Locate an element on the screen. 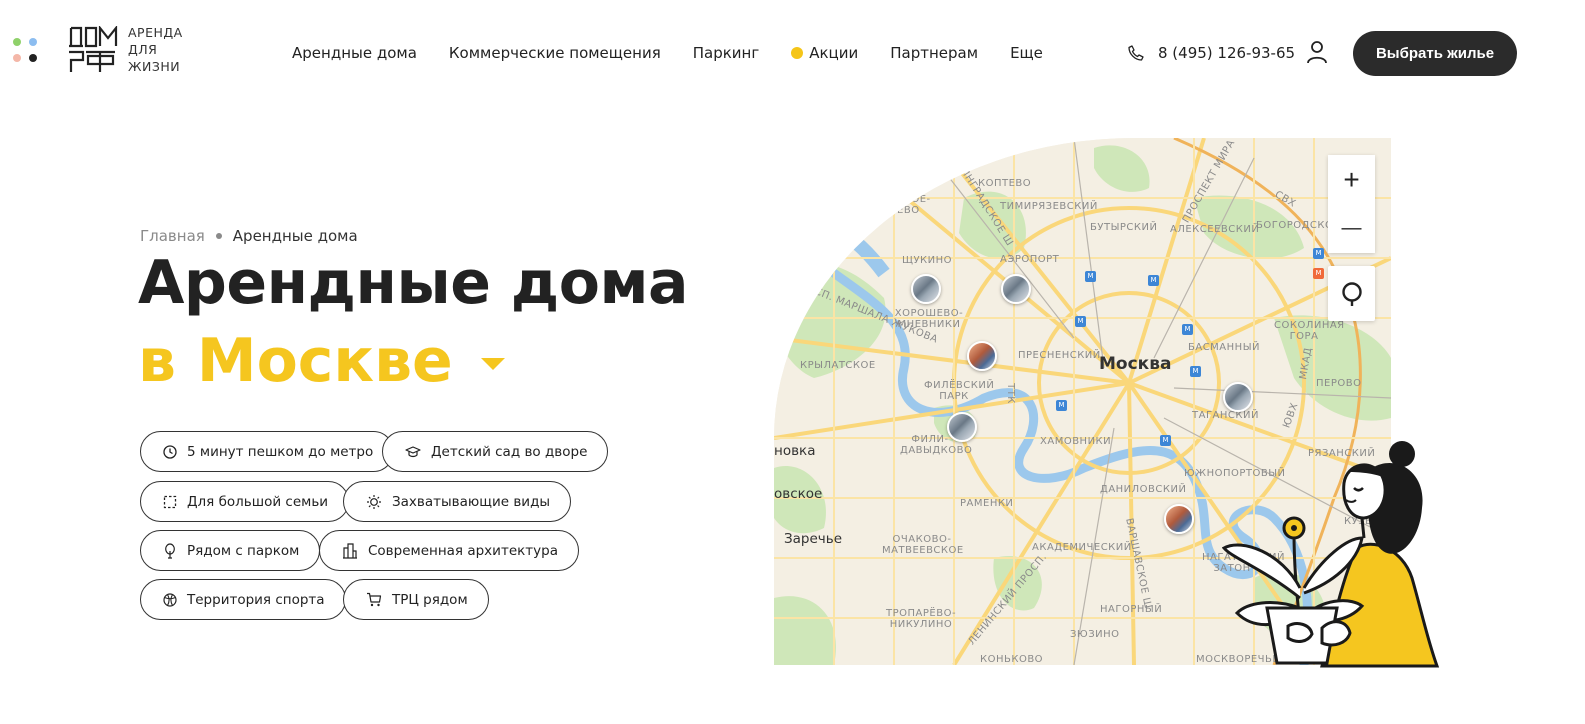  map-label: ТРОПАРЁВО-НИКУЛИНО is located at coordinates (921, 619).